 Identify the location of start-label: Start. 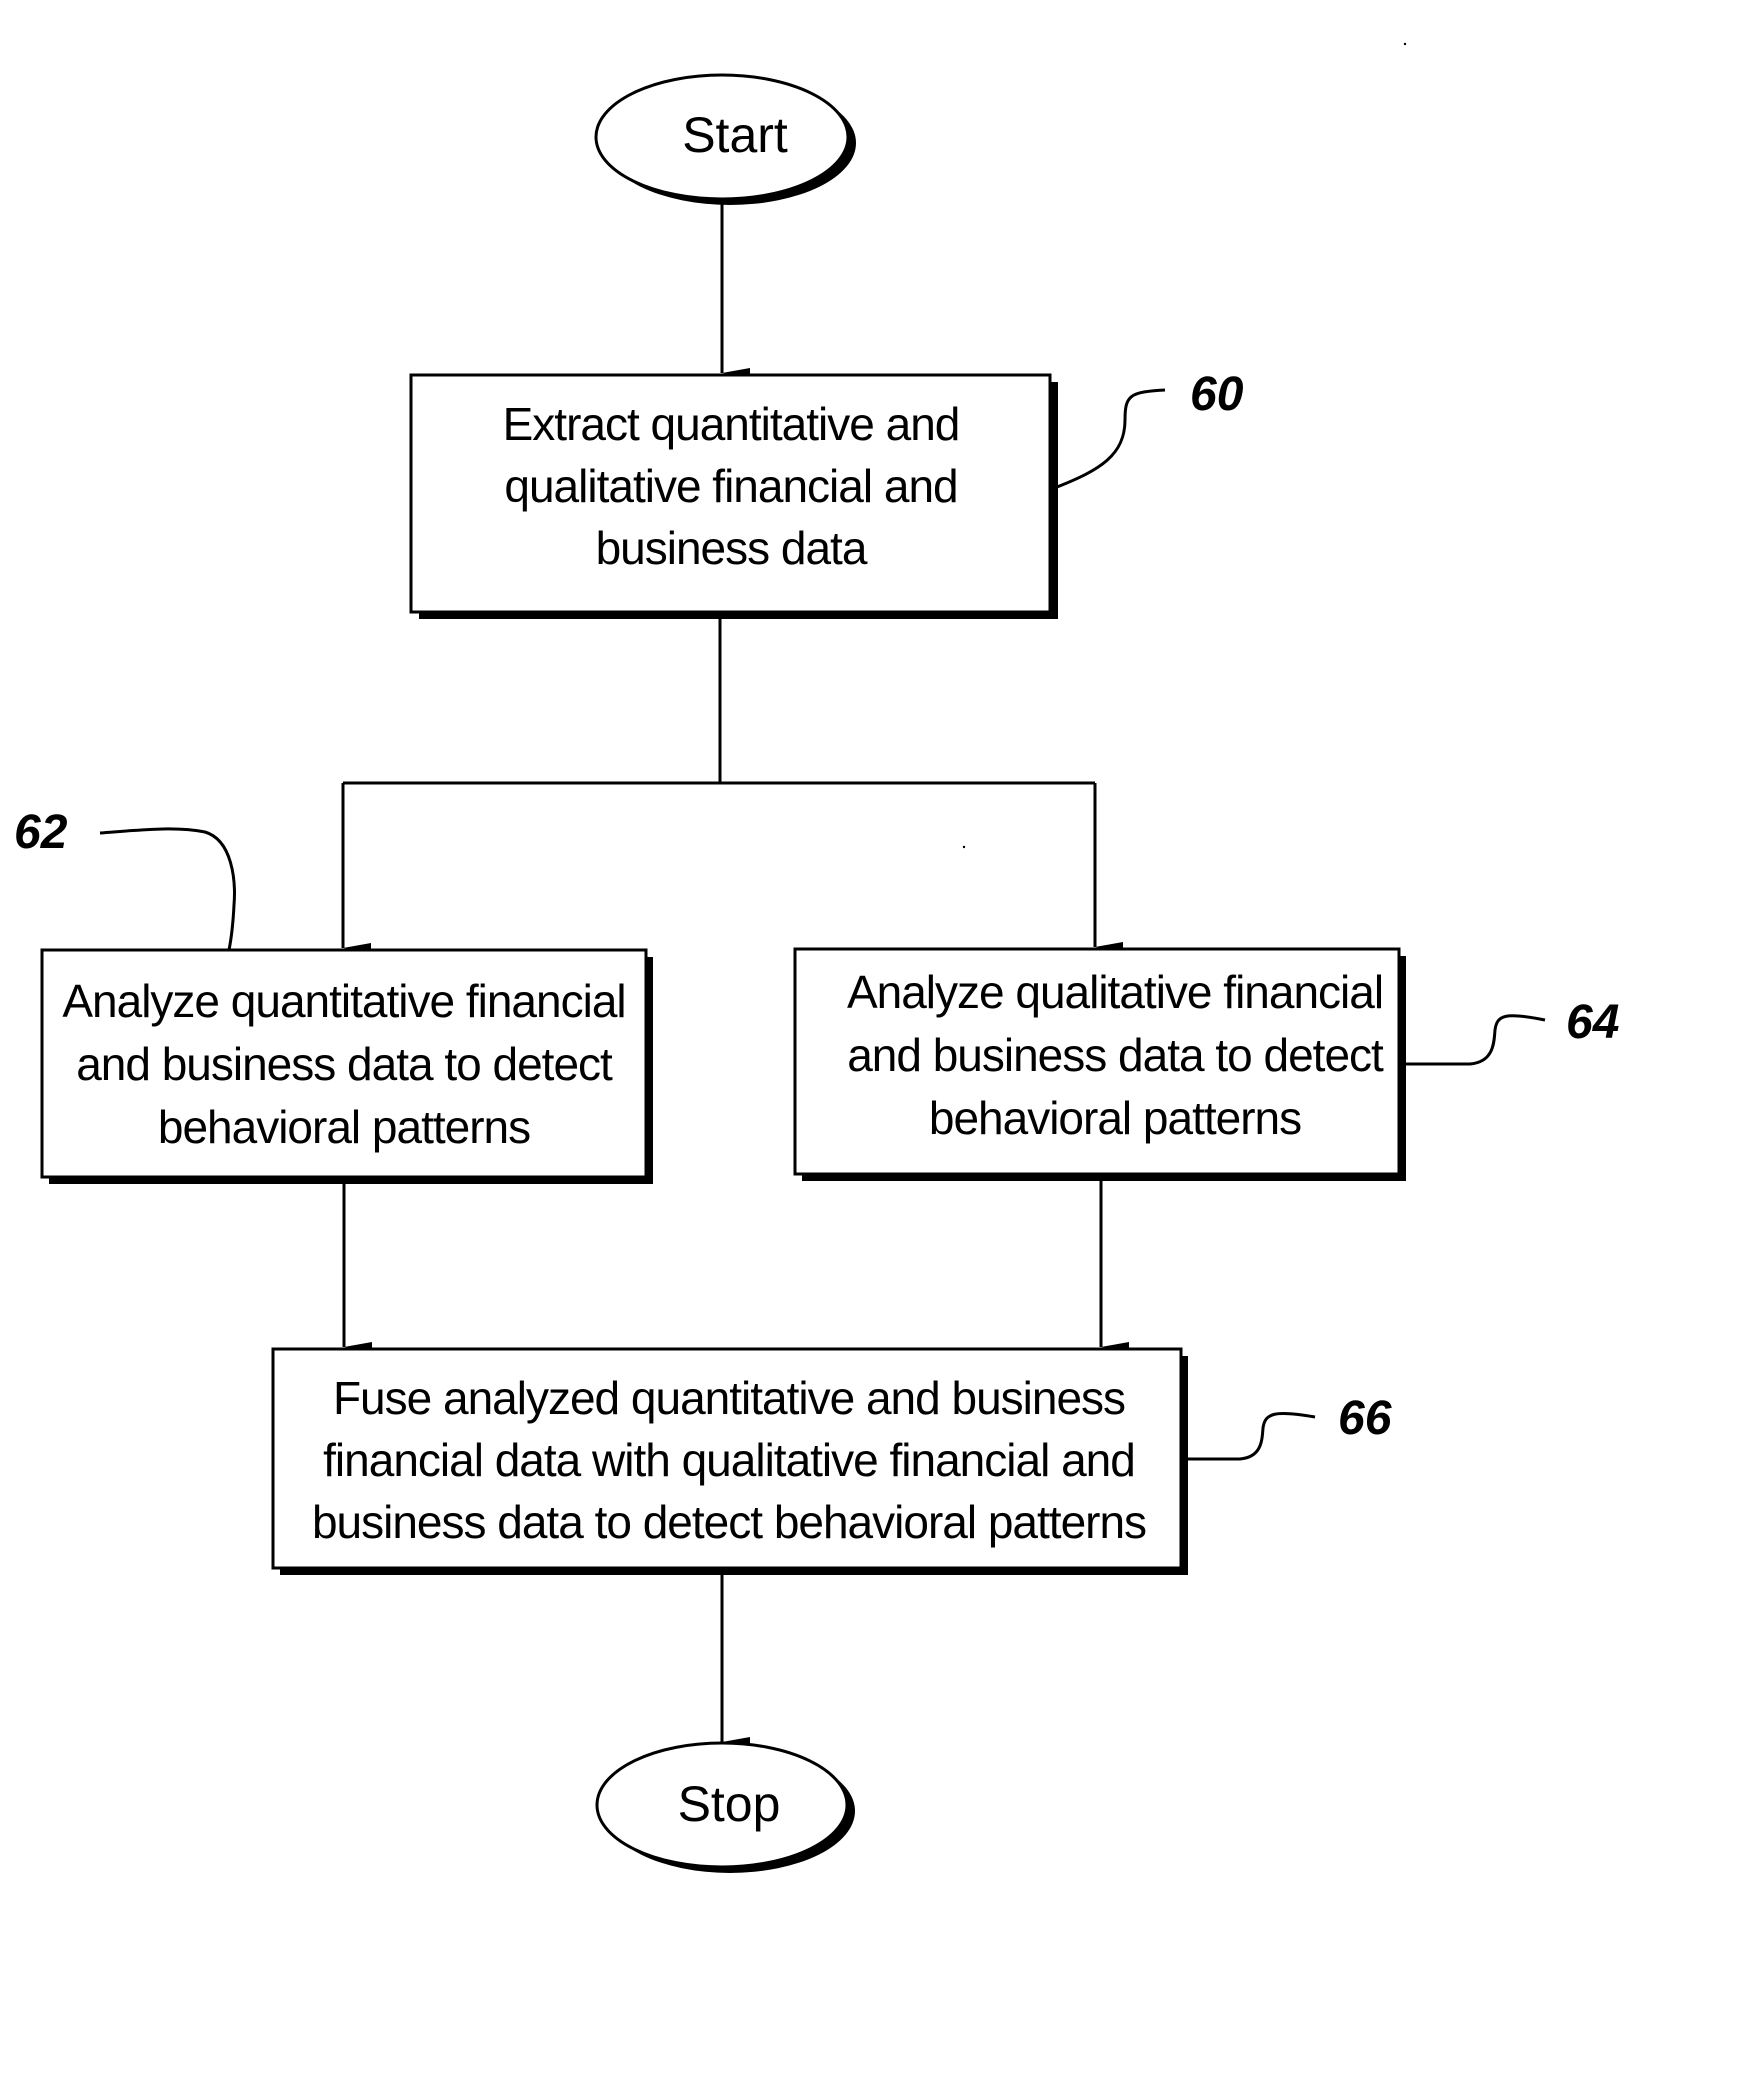
(735, 135).